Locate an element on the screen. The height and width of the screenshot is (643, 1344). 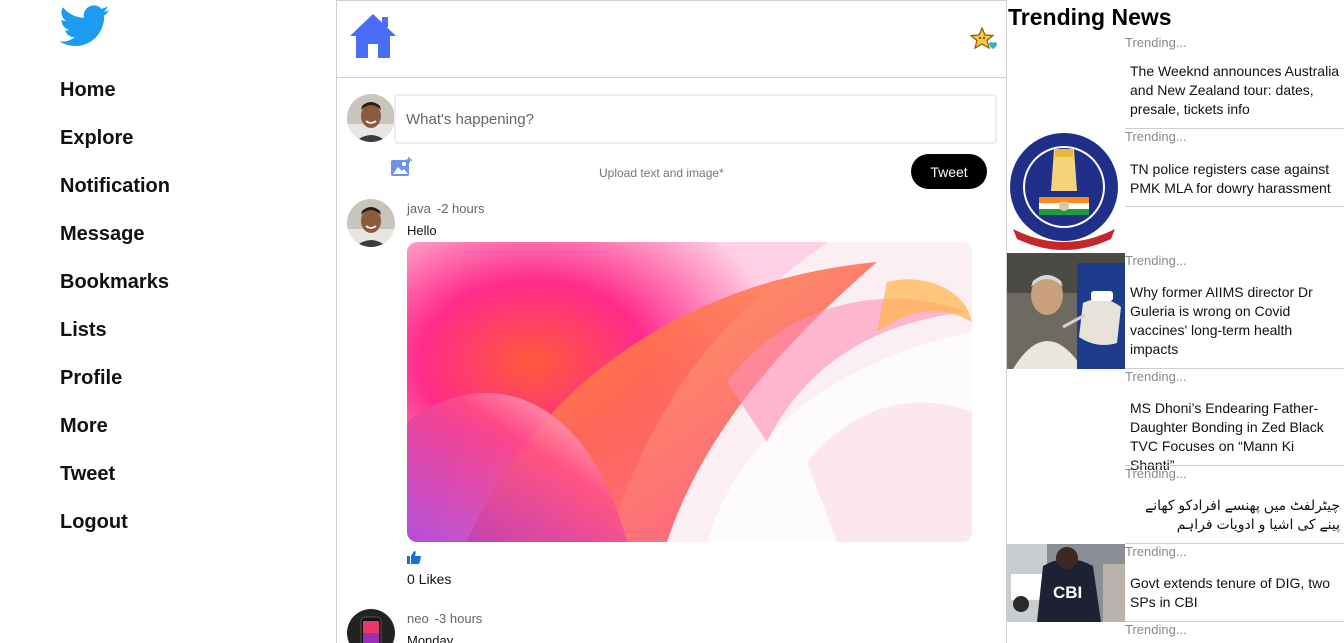
nav-explore: Explore is located at coordinates (115, 150).